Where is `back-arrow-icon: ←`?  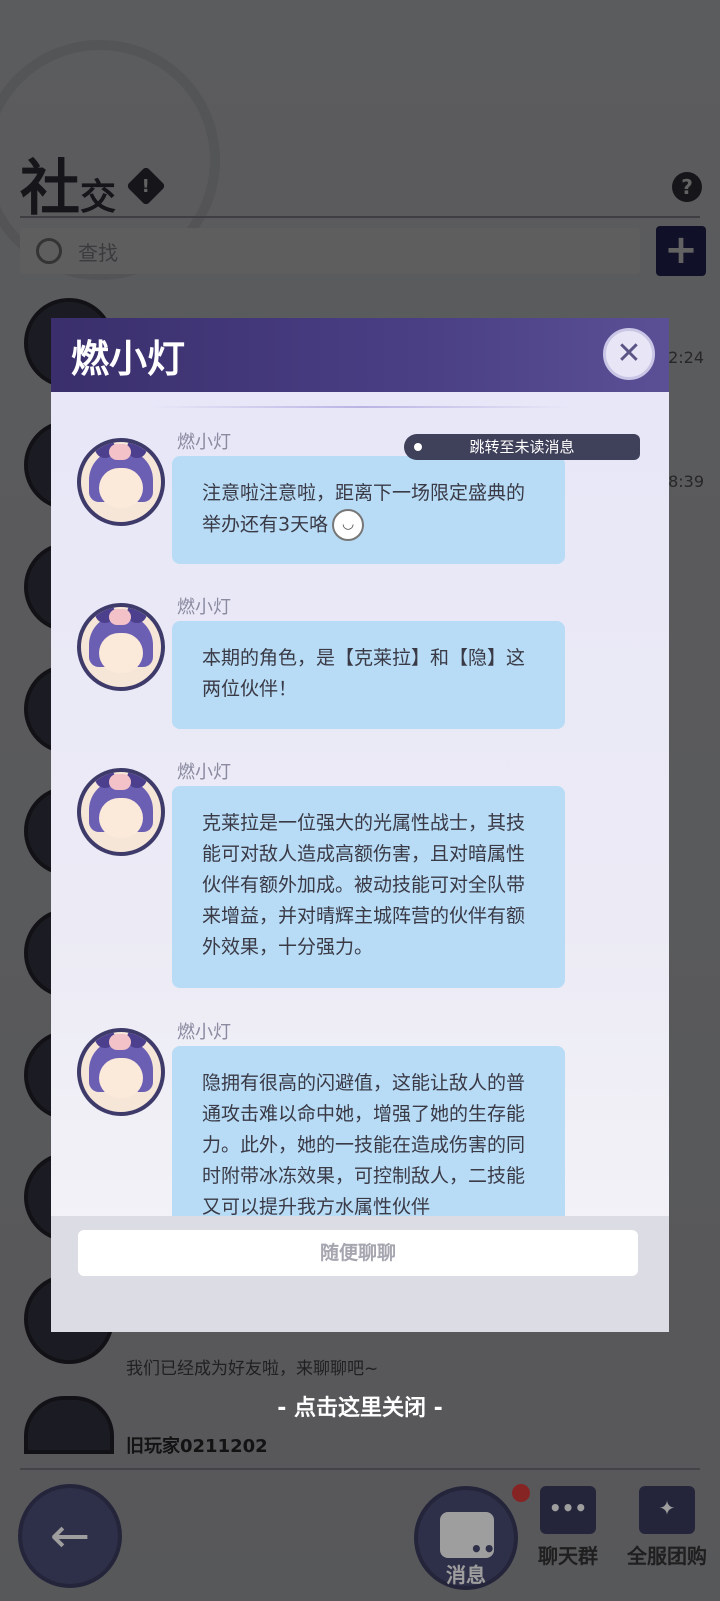 back-arrow-icon: ← is located at coordinates (70, 1536).